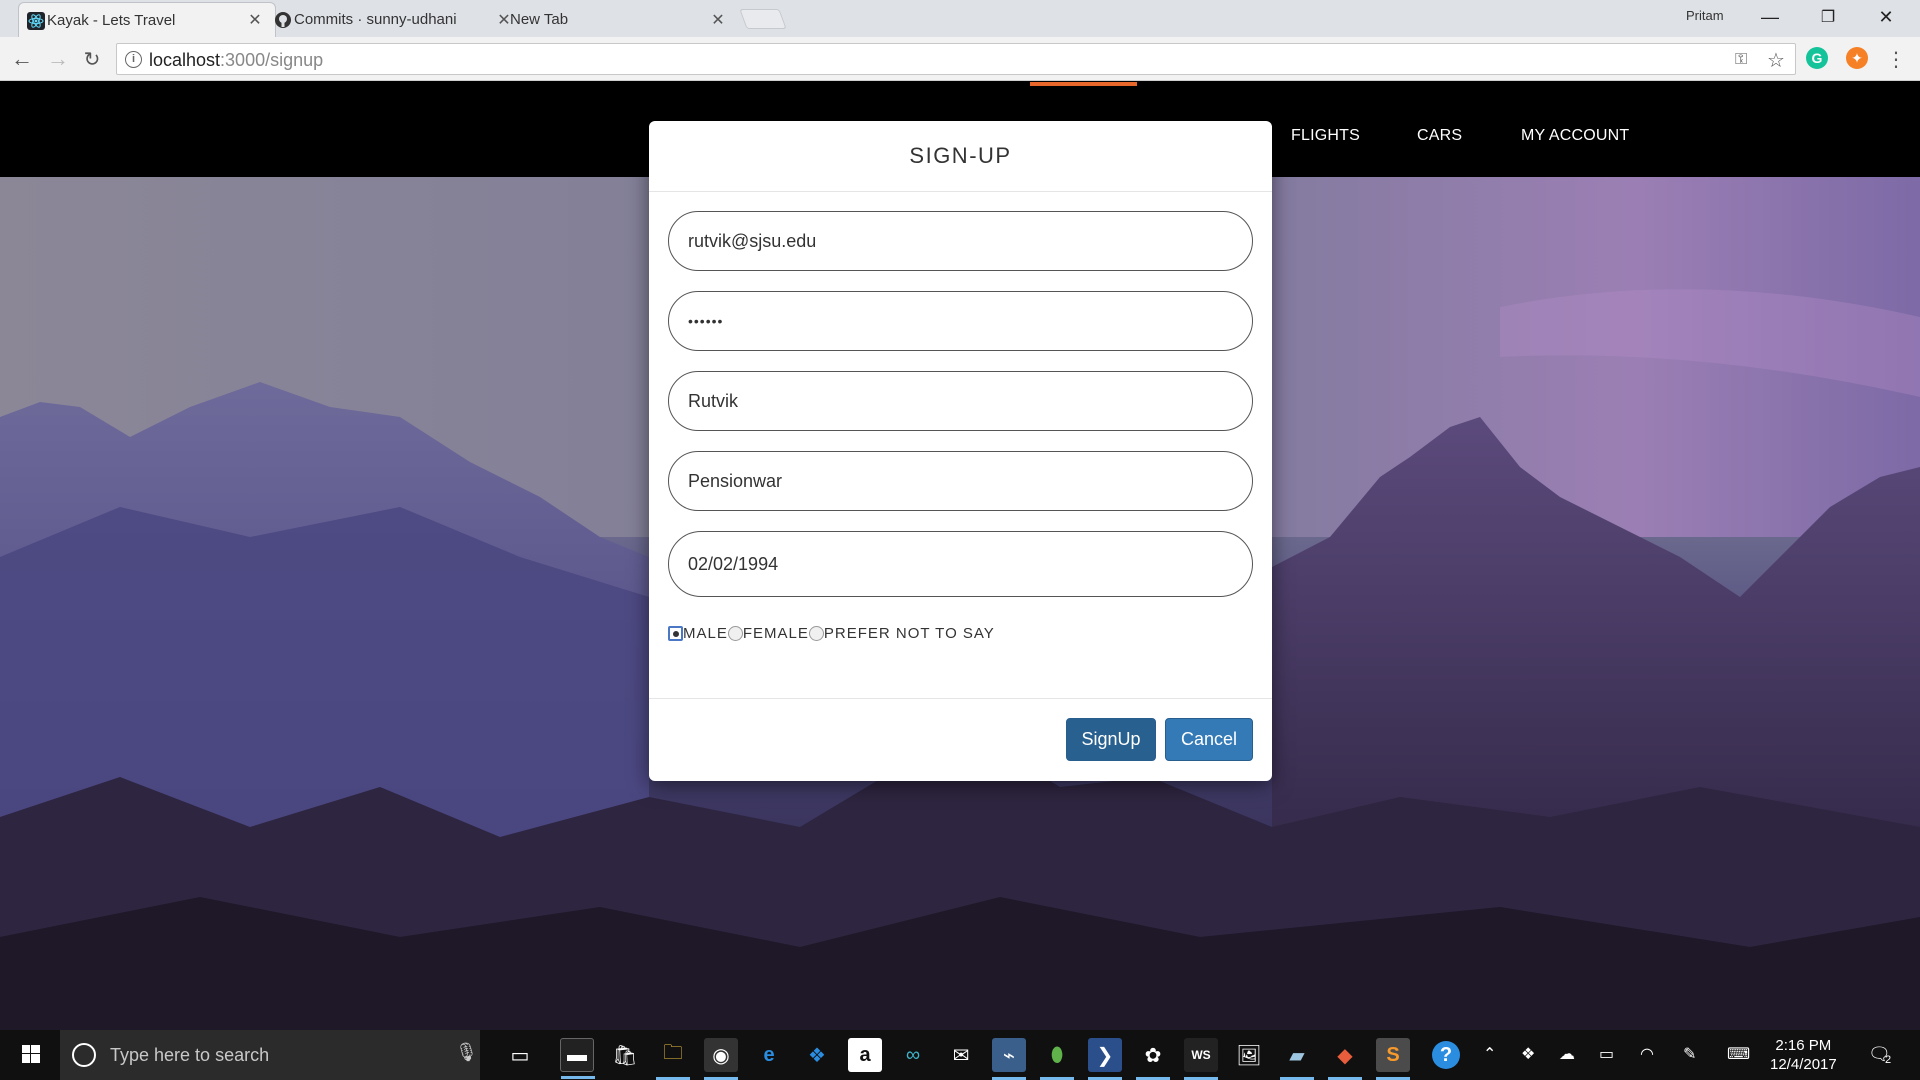 Image resolution: width=1920 pixels, height=1080 pixels. Describe the element at coordinates (1575, 136) in the screenshot. I see `nav-link-my-account: MY ACCOUNT` at that location.